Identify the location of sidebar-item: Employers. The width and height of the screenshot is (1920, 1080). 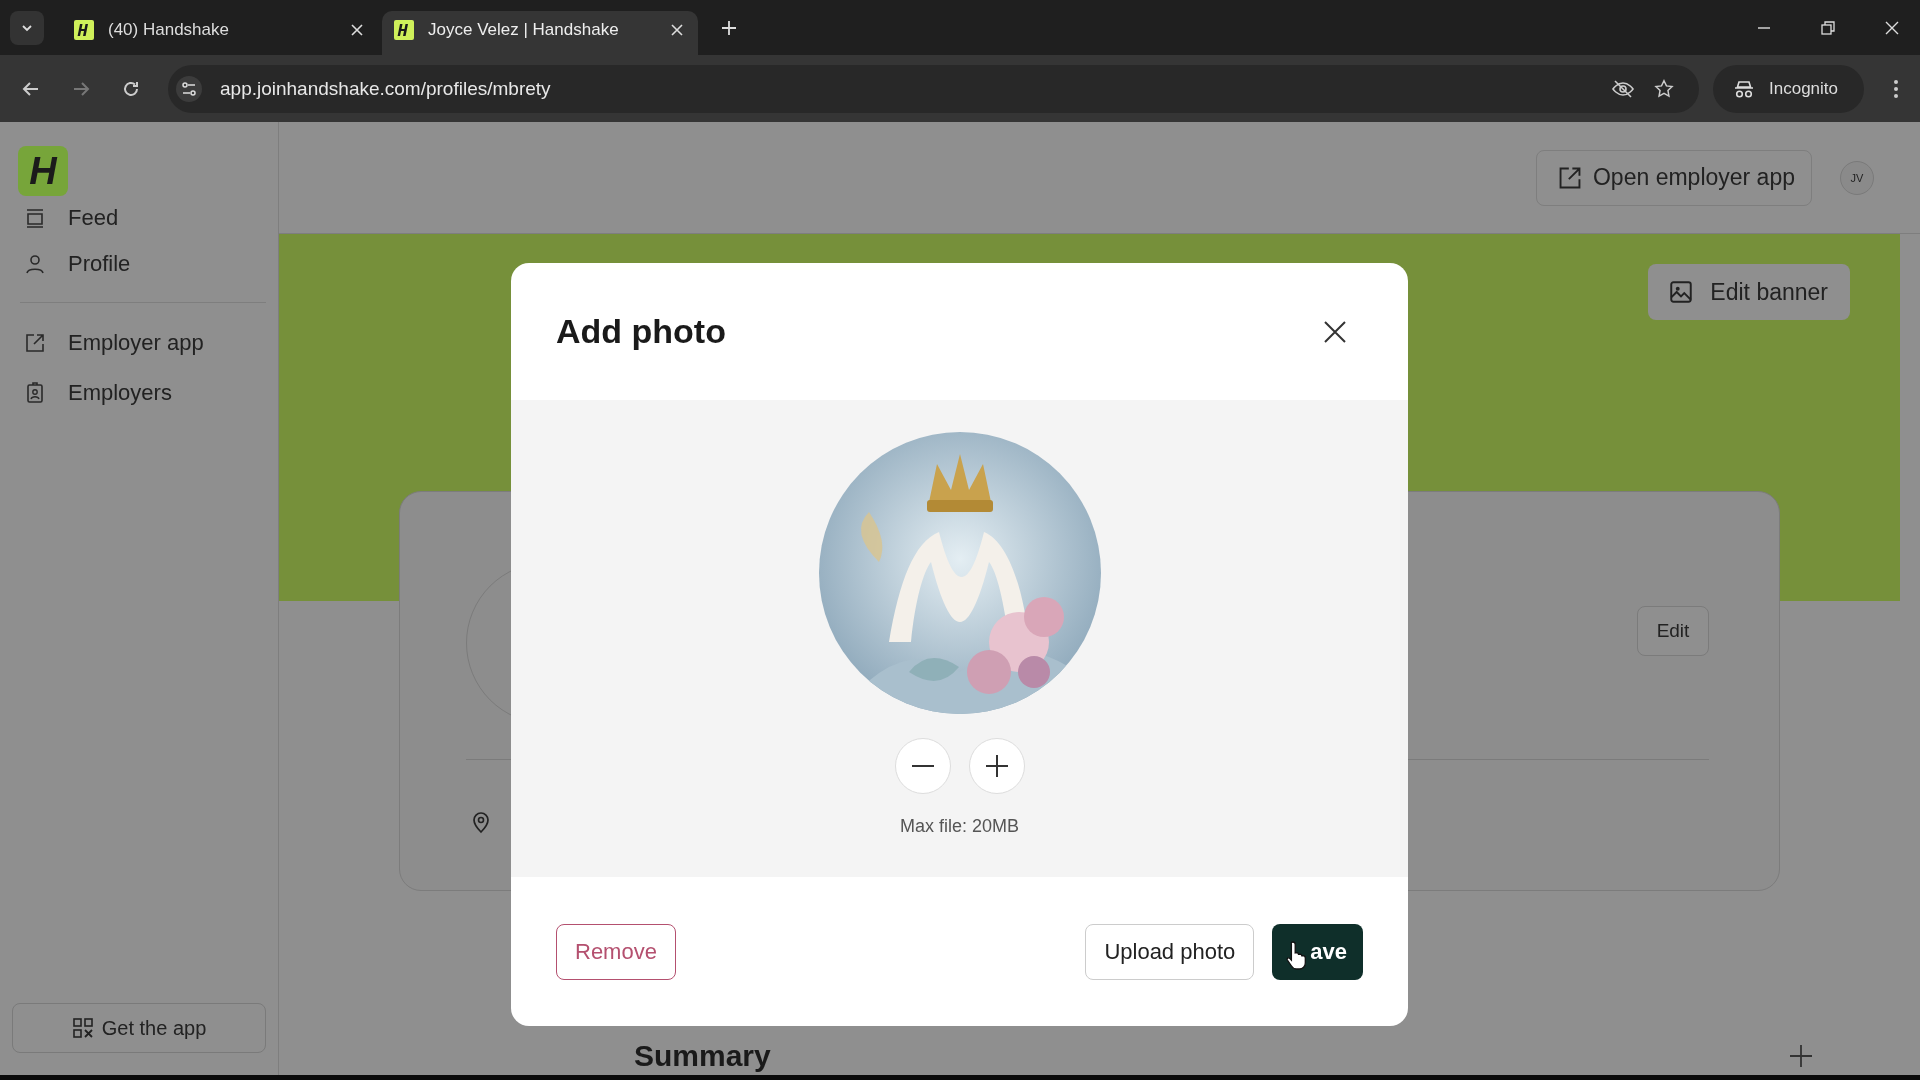
(141, 393).